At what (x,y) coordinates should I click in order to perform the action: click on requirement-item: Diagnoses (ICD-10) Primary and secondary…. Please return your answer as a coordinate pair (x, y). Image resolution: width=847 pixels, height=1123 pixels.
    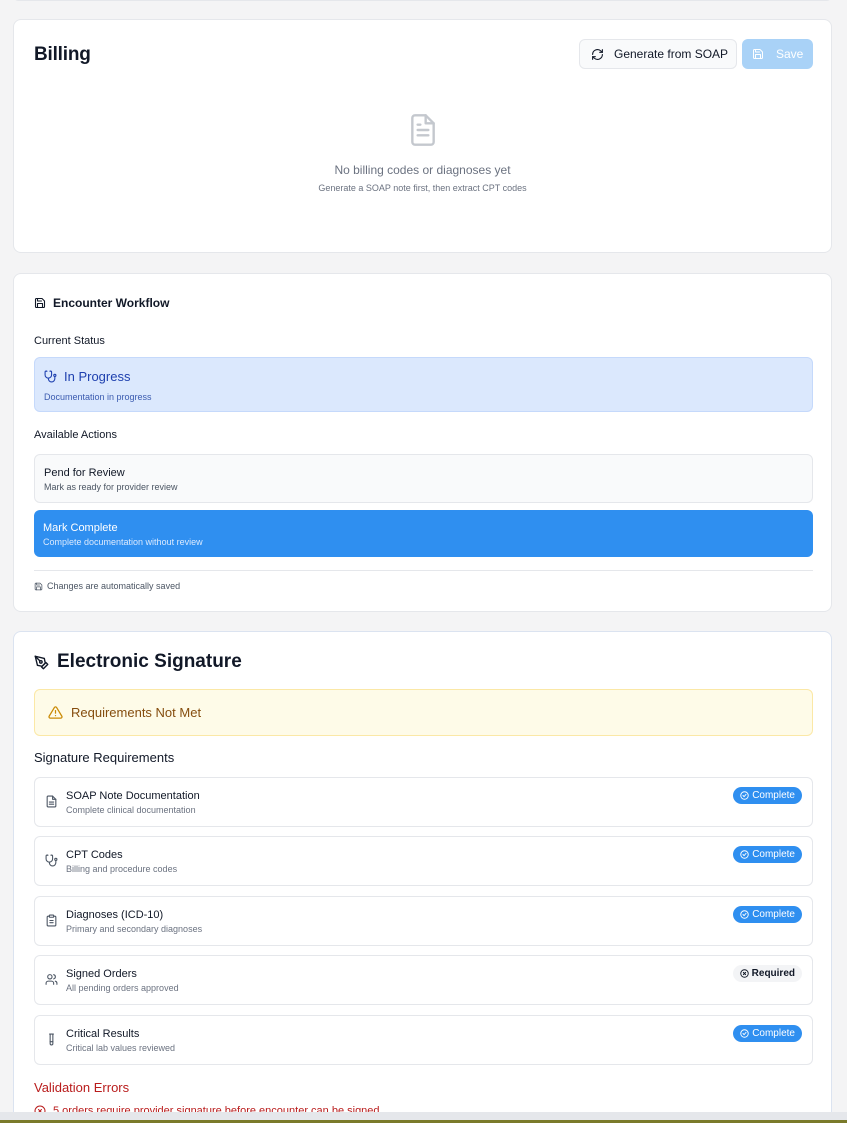
    Looking at the image, I should click on (423, 921).